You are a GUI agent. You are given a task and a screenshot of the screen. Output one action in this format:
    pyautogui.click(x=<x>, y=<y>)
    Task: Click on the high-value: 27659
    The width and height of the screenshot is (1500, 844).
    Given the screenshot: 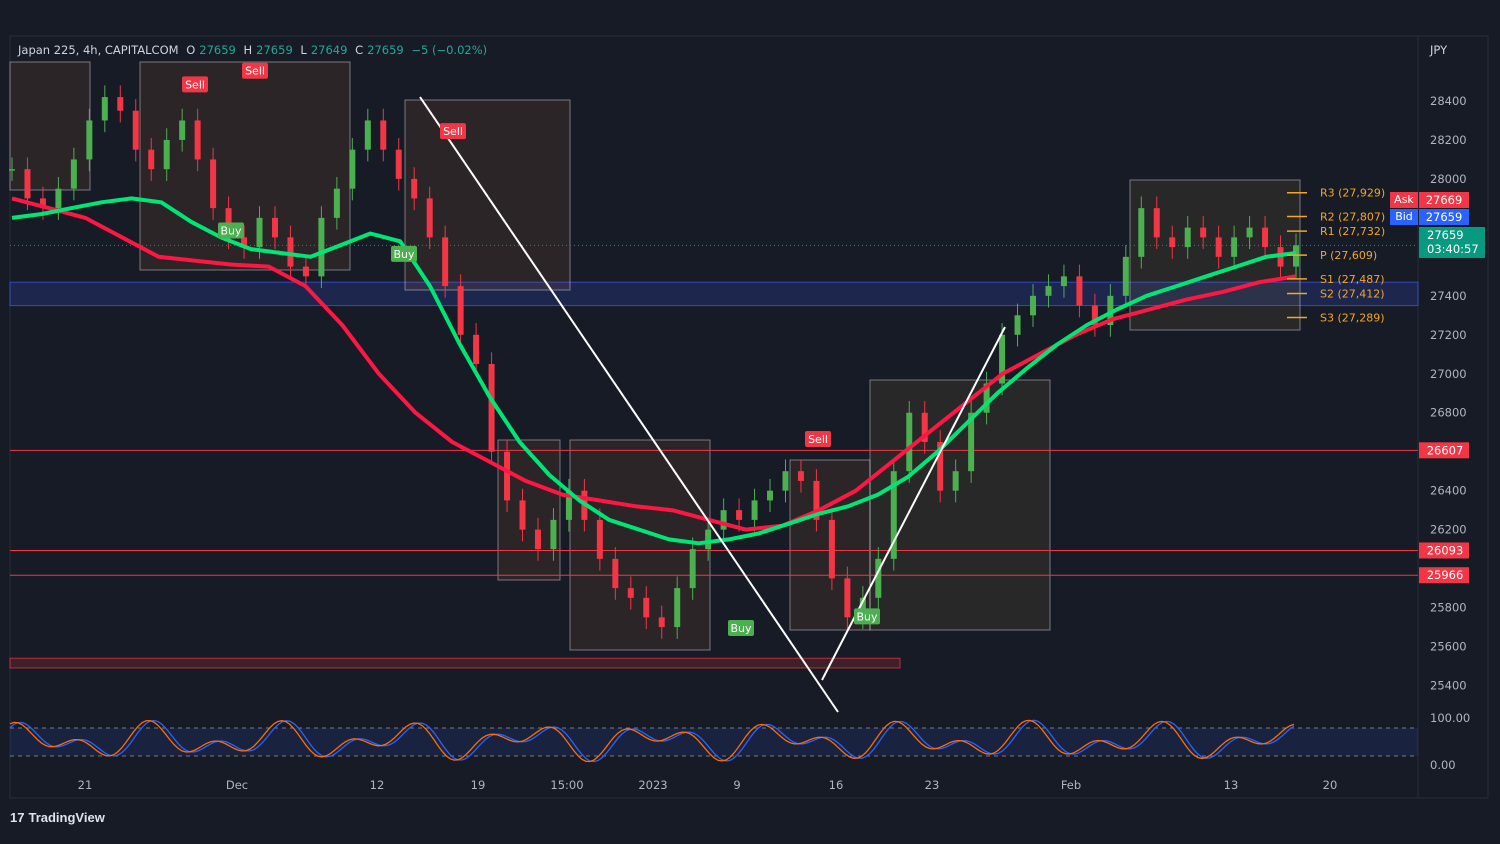 What is the action you would take?
    pyautogui.click(x=274, y=50)
    